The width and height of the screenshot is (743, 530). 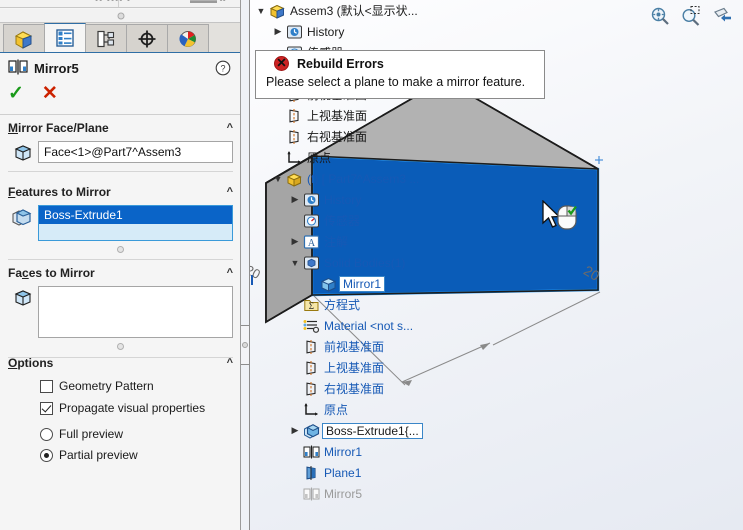 What do you see at coordinates (365, 472) in the screenshot?
I see `tree-row: Plane1` at bounding box center [365, 472].